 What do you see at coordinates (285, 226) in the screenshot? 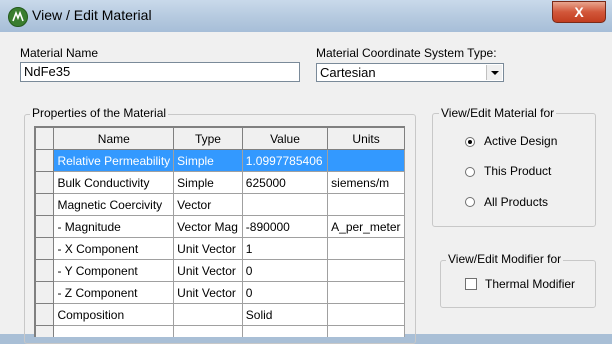
I see `property-value: -890000` at bounding box center [285, 226].